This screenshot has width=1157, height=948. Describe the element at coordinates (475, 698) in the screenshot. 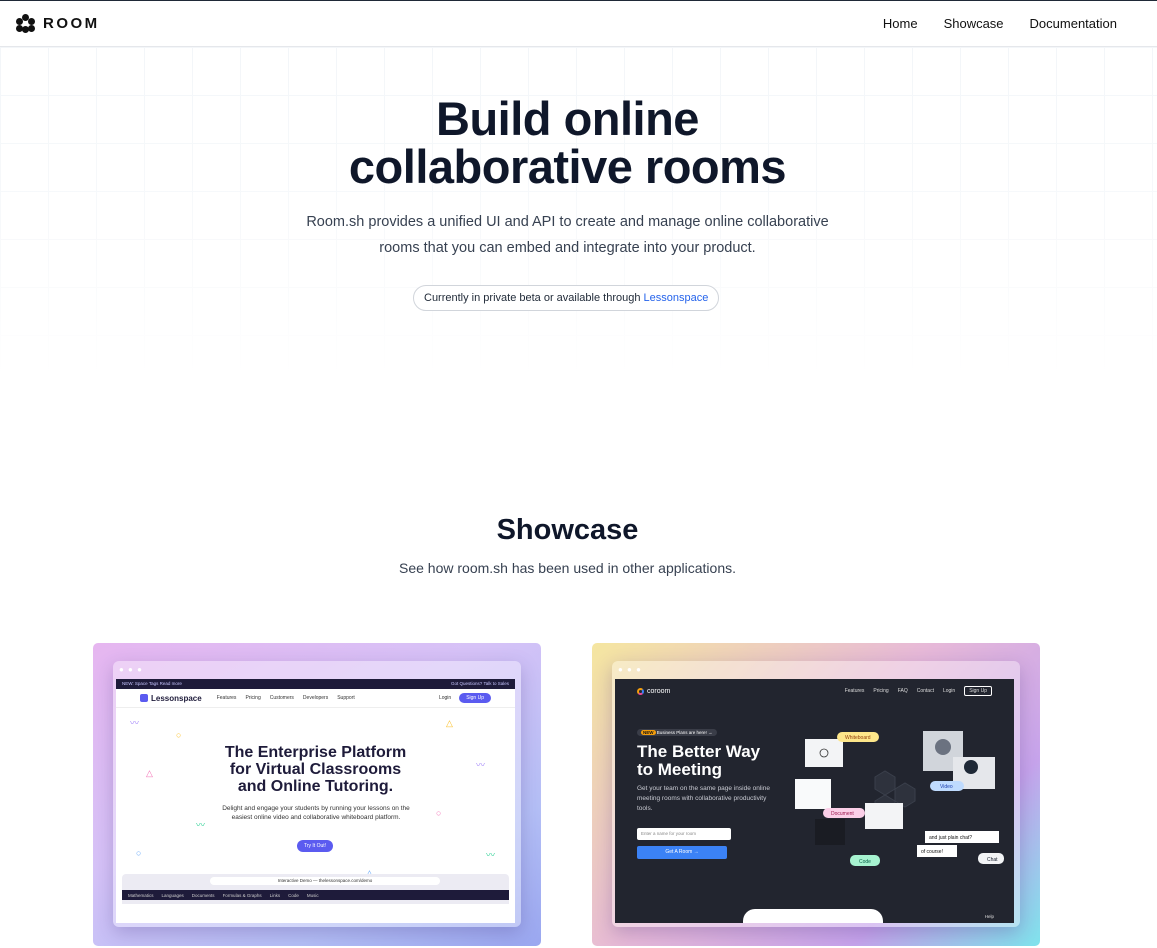

I see `ls-signup: Sign Up` at that location.